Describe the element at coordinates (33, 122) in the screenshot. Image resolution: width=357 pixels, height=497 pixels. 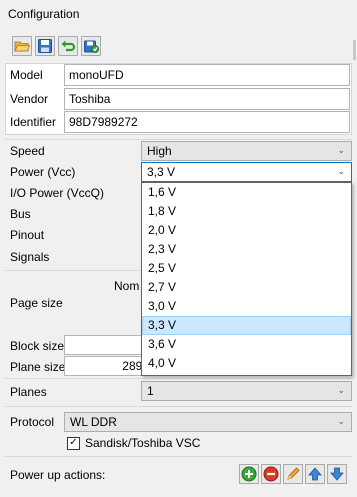
I see `identifier-label: Identifier` at that location.